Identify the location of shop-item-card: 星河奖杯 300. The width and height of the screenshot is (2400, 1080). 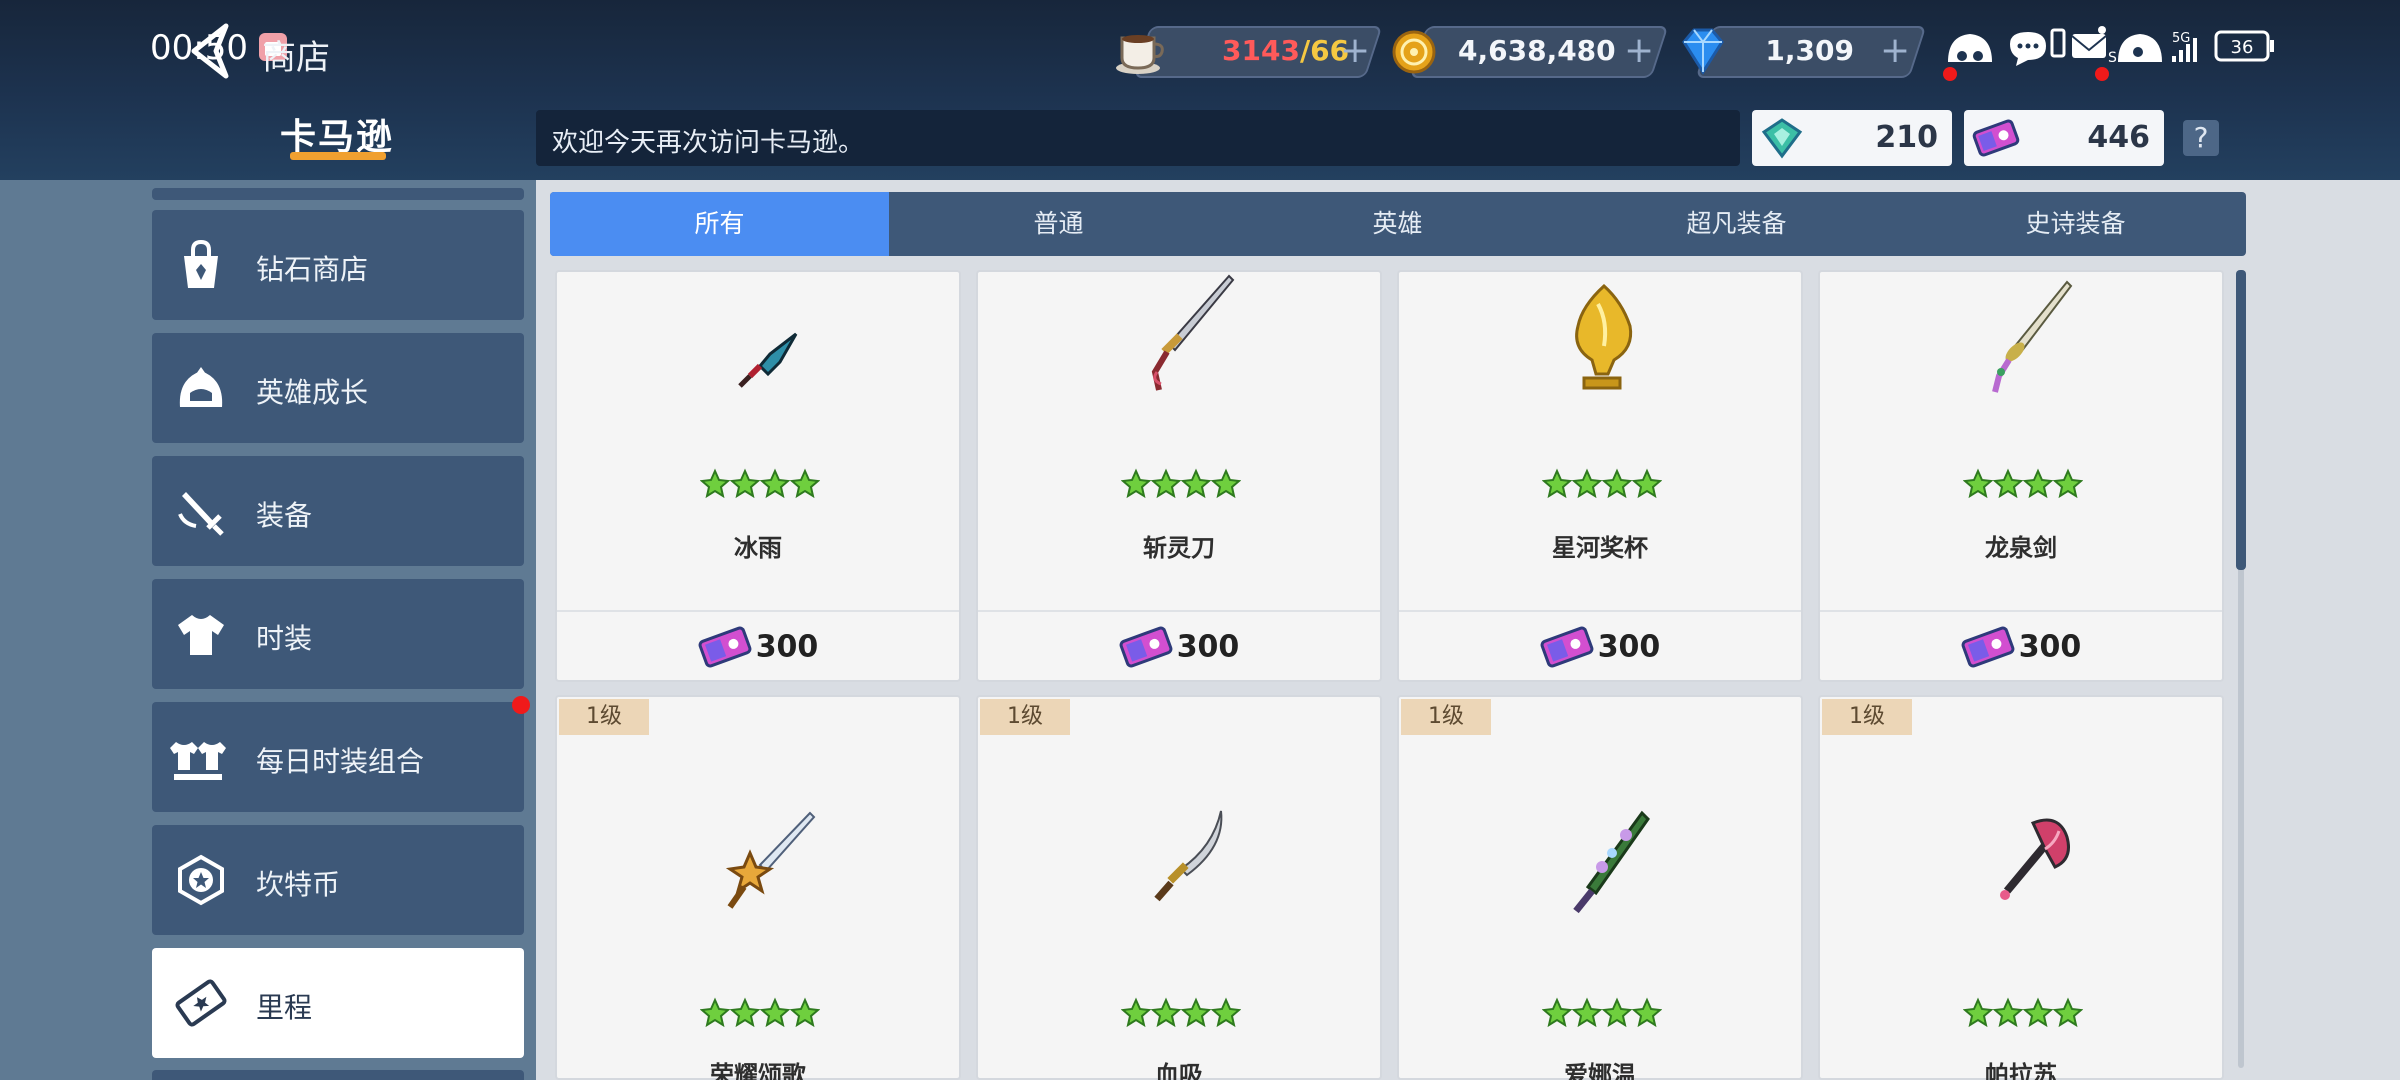
(1600, 476).